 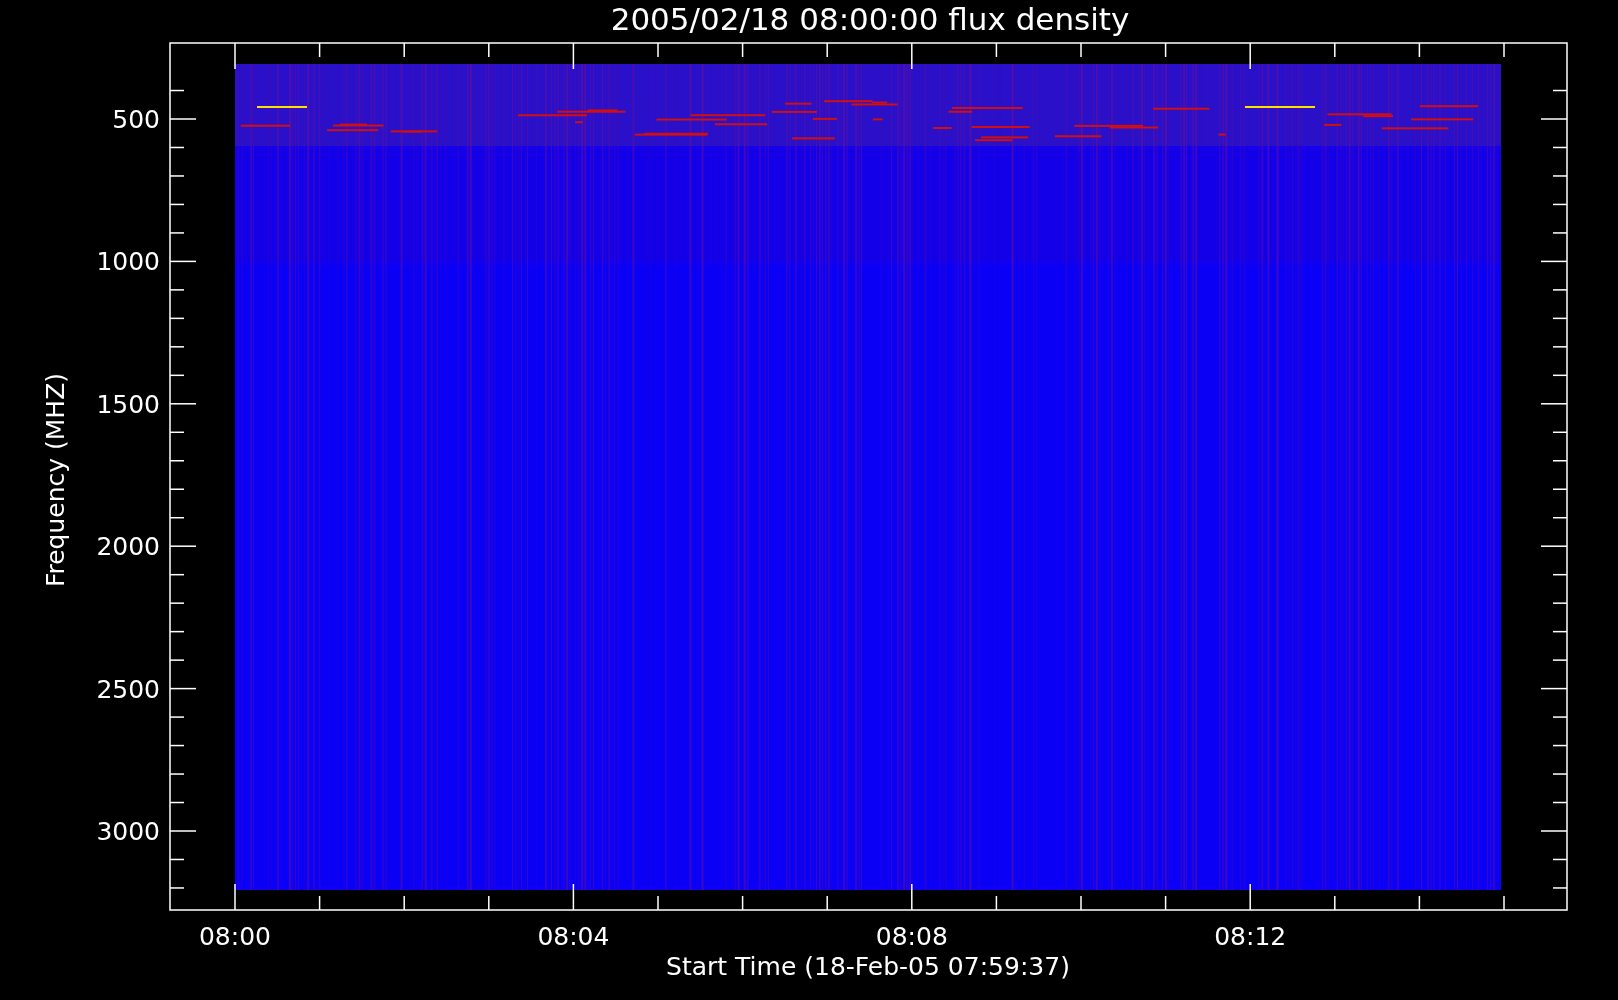 I want to click on x-tick-label: 08:00, so click(x=235, y=936).